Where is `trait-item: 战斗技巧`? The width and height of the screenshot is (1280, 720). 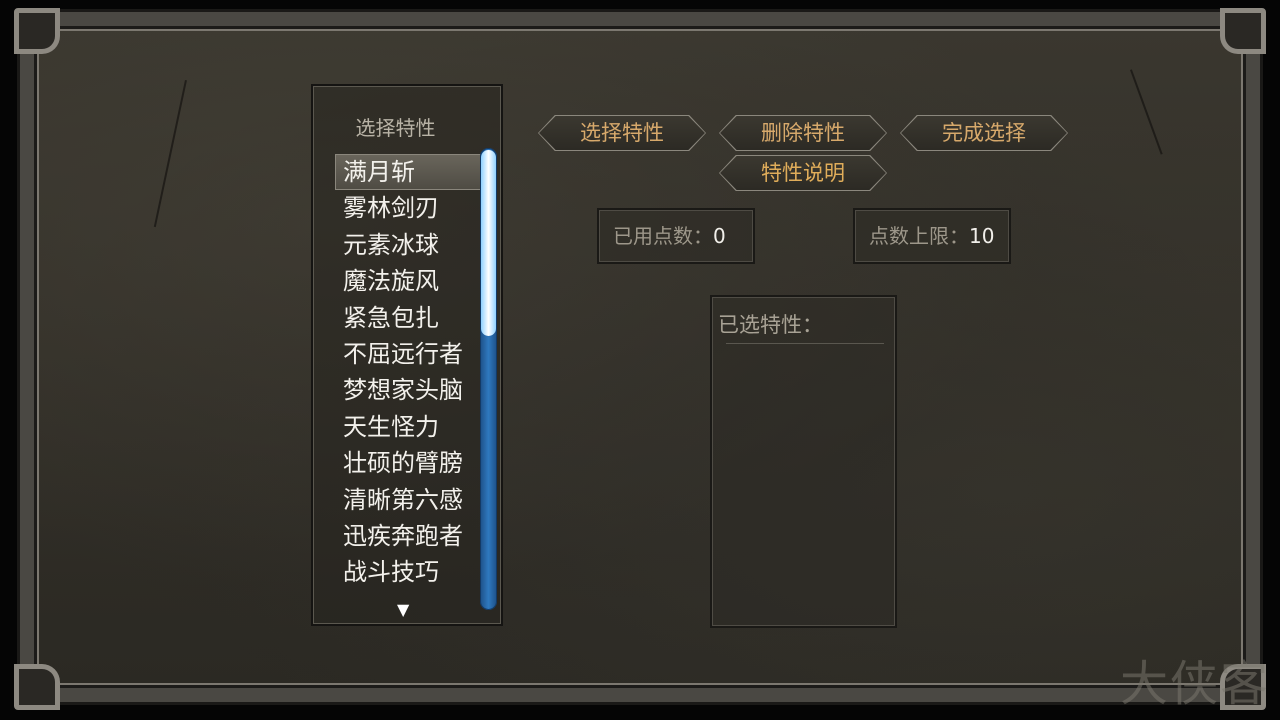 trait-item: 战斗技巧 is located at coordinates (408, 572).